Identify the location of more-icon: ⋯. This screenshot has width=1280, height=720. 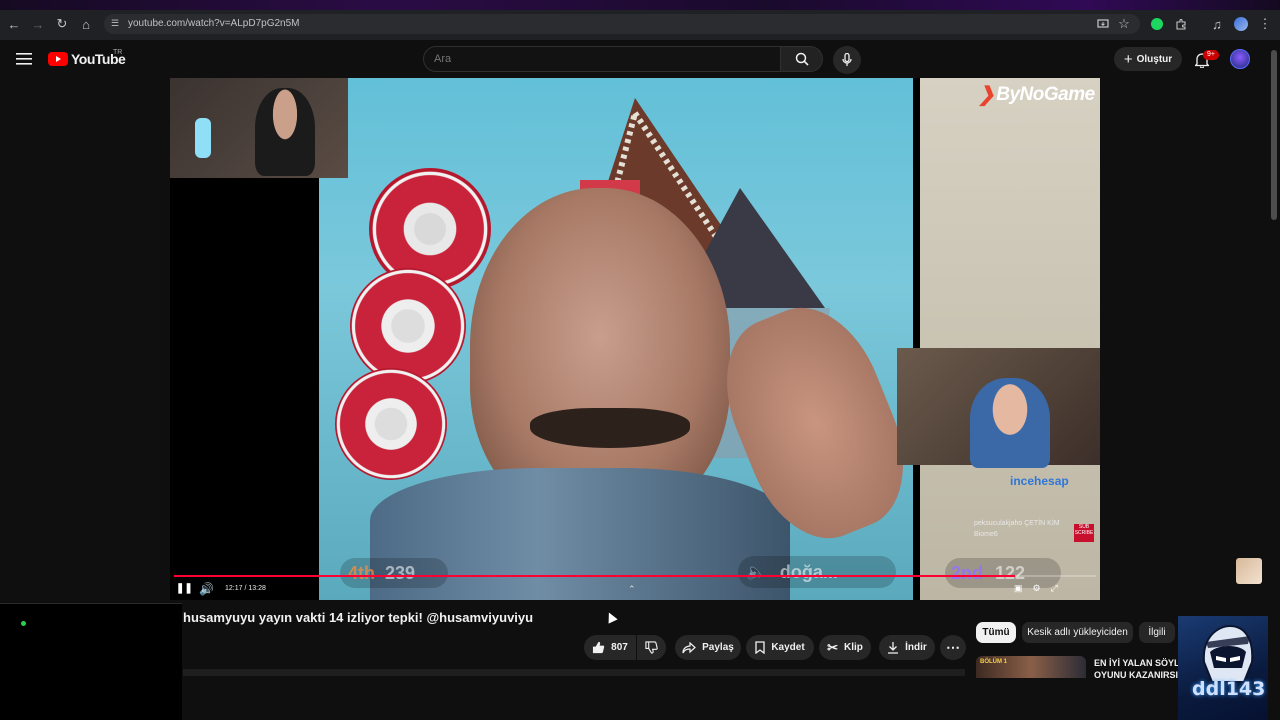
(953, 647).